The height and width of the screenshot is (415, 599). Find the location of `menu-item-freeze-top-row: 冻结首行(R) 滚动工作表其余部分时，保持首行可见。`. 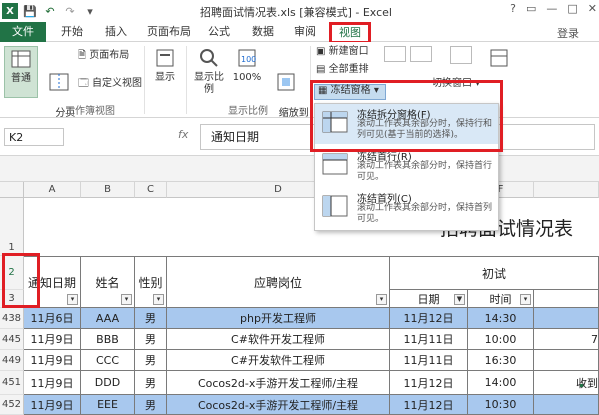

menu-item-freeze-top-row: 冻结首行(R) 滚动工作表其余部分时，保持首行可见。 is located at coordinates (406, 166).